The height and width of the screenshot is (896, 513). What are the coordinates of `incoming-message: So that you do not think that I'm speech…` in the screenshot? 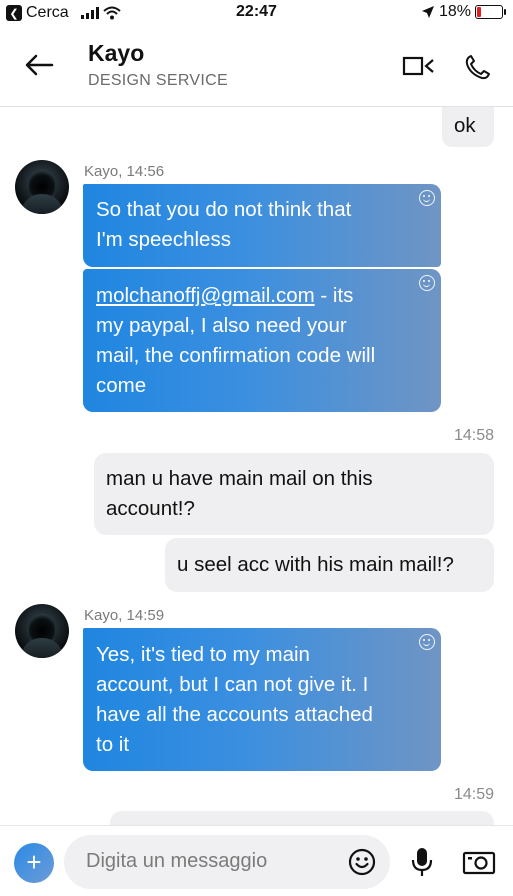 It's located at (262, 225).